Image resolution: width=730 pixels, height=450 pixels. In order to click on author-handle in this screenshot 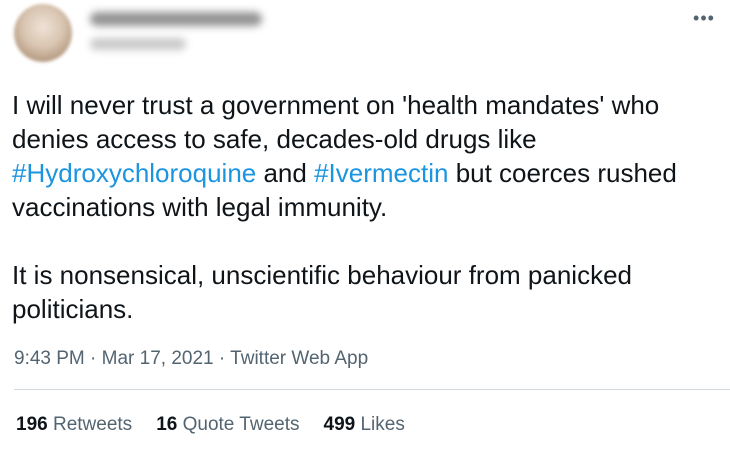, I will do `click(138, 44)`.